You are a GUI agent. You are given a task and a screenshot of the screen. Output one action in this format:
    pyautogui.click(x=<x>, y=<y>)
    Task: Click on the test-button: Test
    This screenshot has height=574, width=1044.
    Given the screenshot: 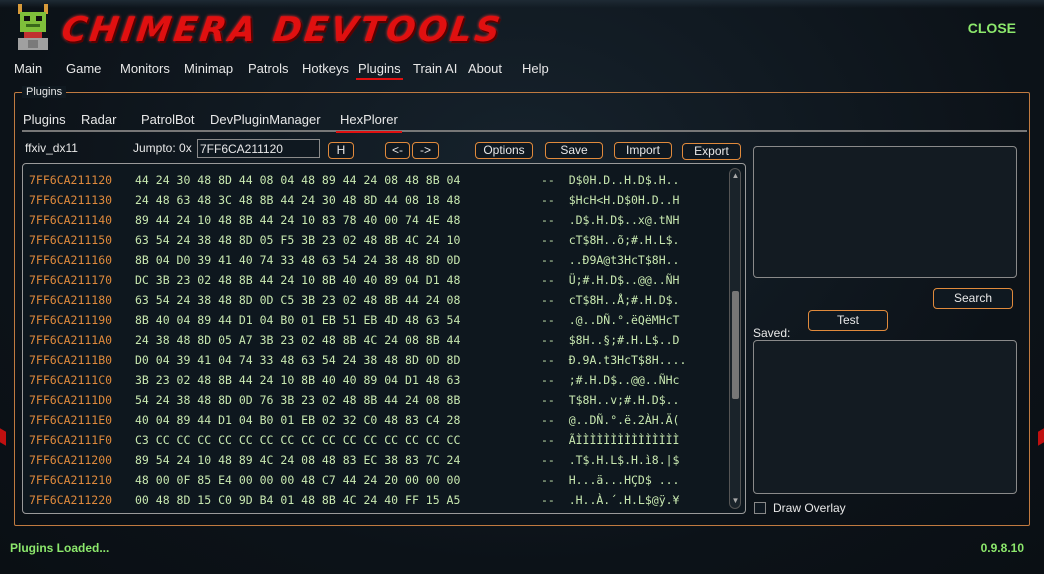 What is the action you would take?
    pyautogui.click(x=848, y=320)
    